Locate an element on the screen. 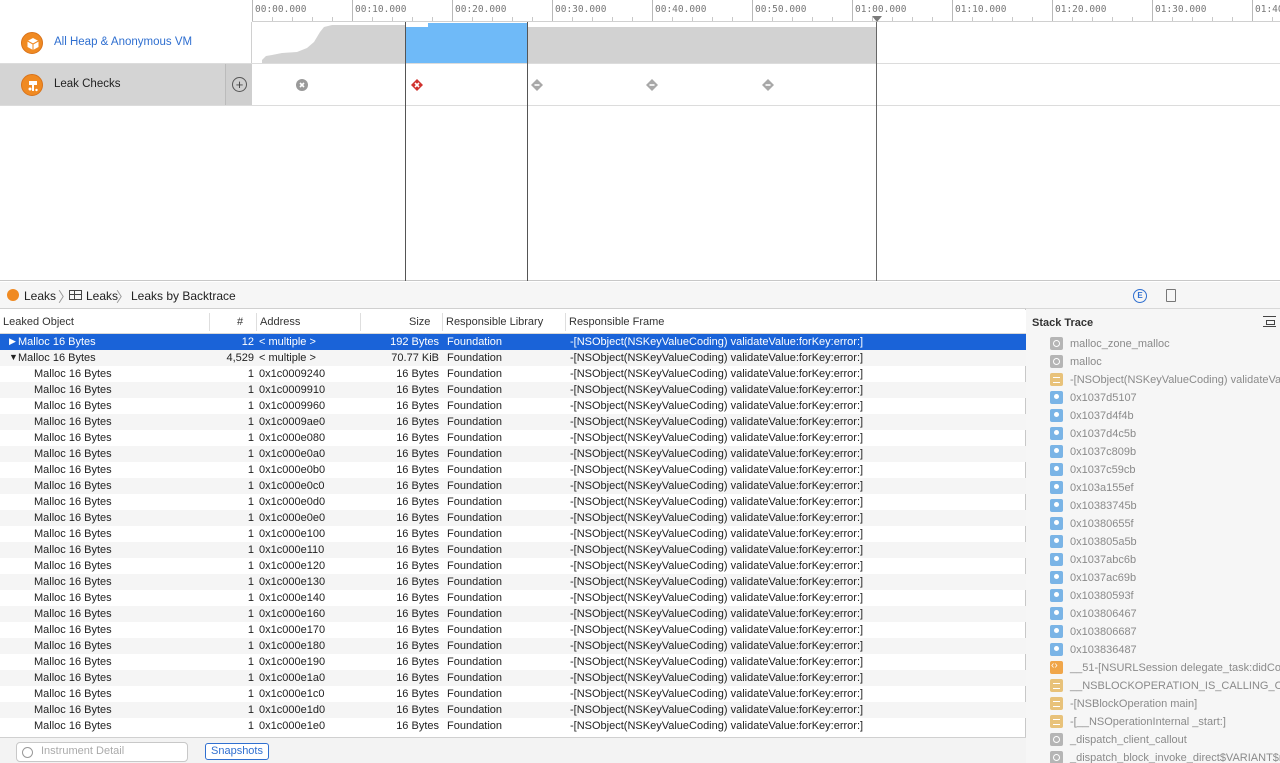 Image resolution: width=1280 pixels, height=763 pixels. inspection-range-start is located at coordinates (405, 151).